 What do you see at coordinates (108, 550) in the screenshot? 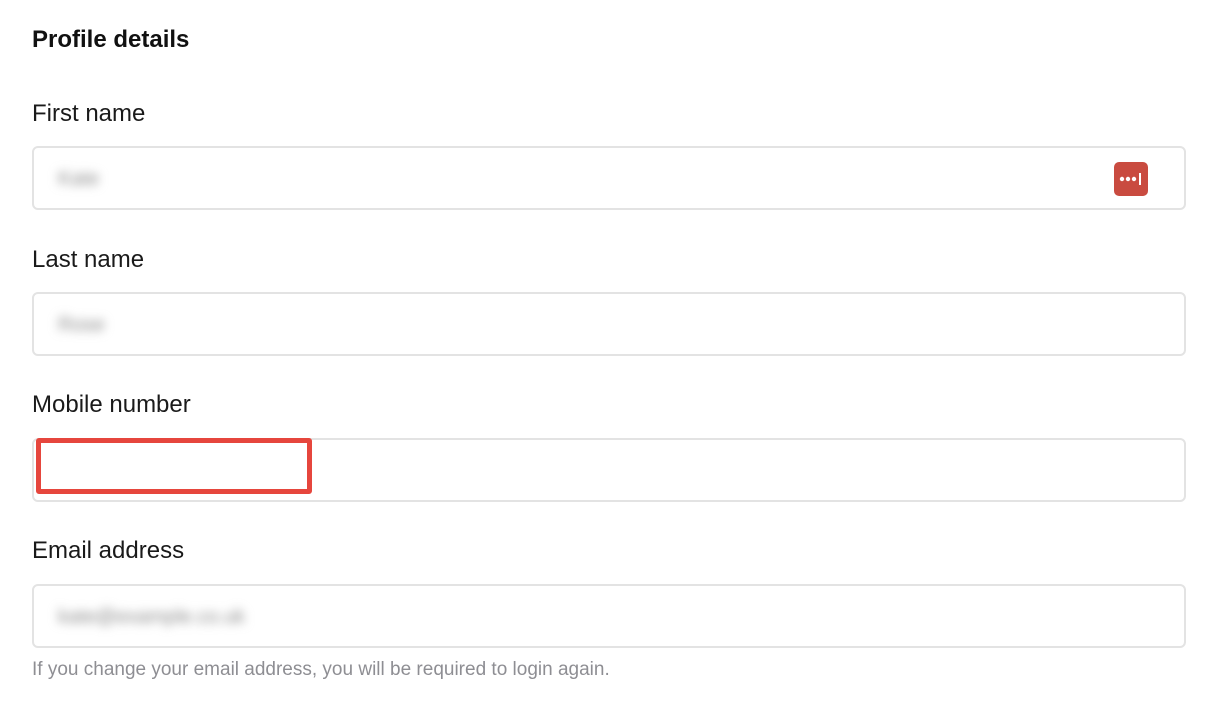
I see `email-address-label: Email address` at bounding box center [108, 550].